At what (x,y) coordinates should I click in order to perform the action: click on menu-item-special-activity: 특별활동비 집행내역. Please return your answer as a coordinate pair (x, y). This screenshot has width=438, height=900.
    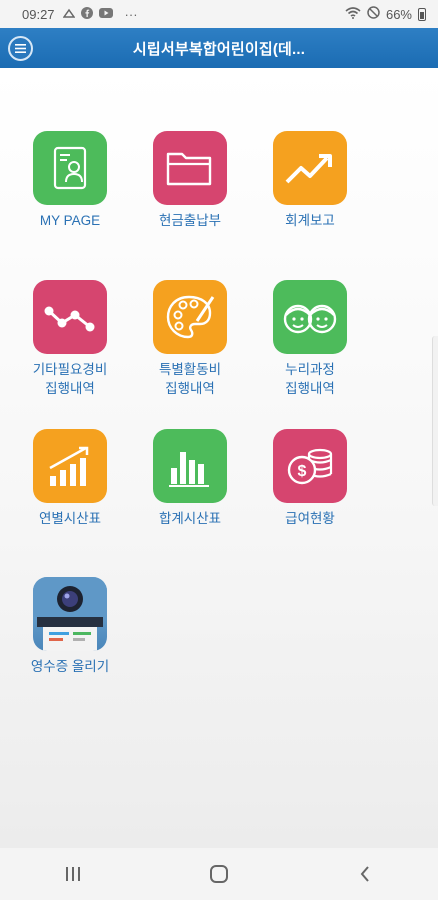
    Looking at the image, I should click on (190, 339).